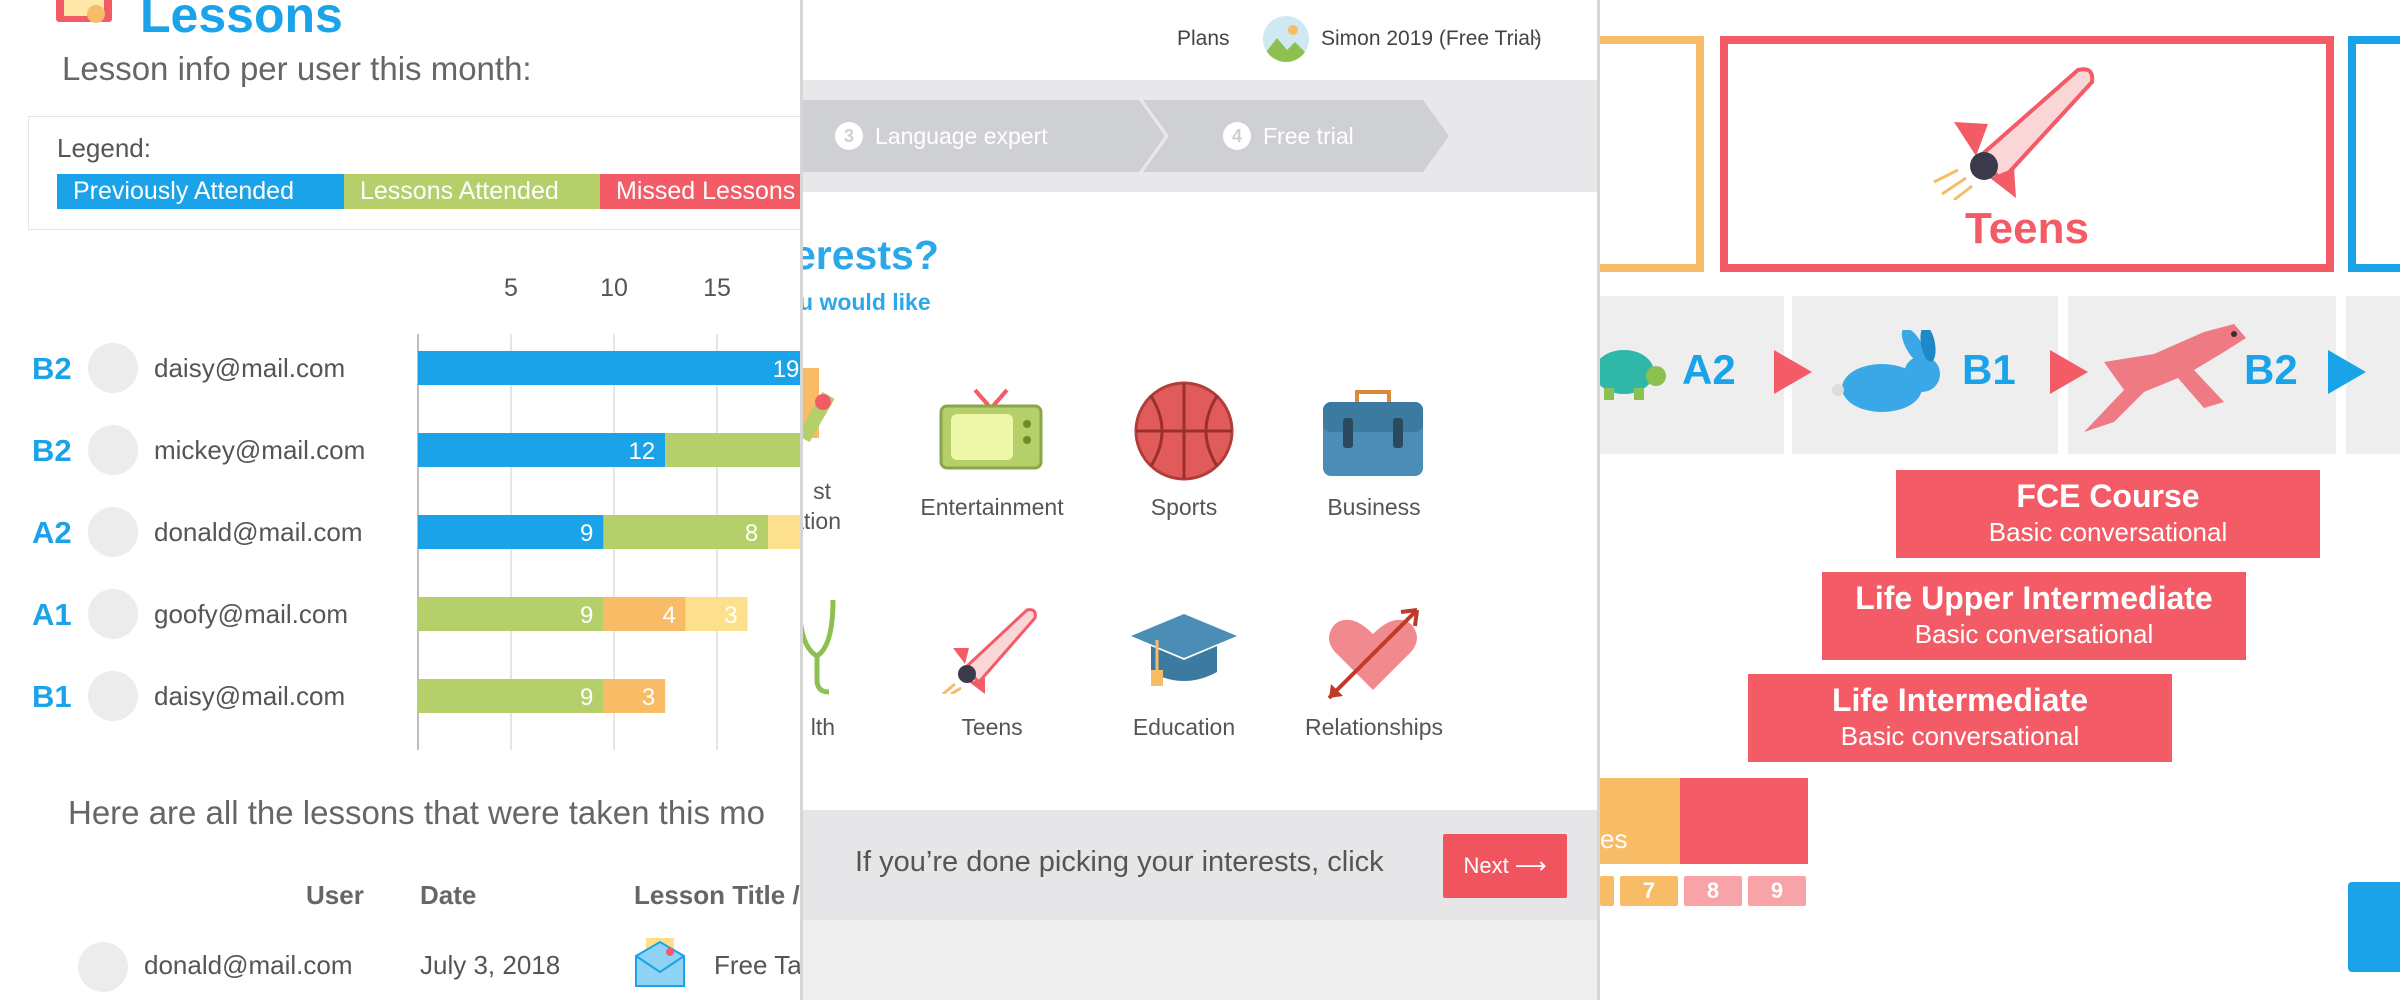 The height and width of the screenshot is (1000, 2400). I want to click on progress-segment: es, so click(1640, 821).